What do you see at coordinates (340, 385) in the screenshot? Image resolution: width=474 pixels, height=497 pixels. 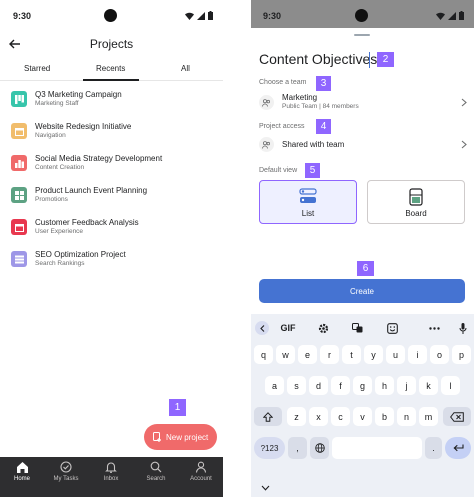 I see `key-f: f` at bounding box center [340, 385].